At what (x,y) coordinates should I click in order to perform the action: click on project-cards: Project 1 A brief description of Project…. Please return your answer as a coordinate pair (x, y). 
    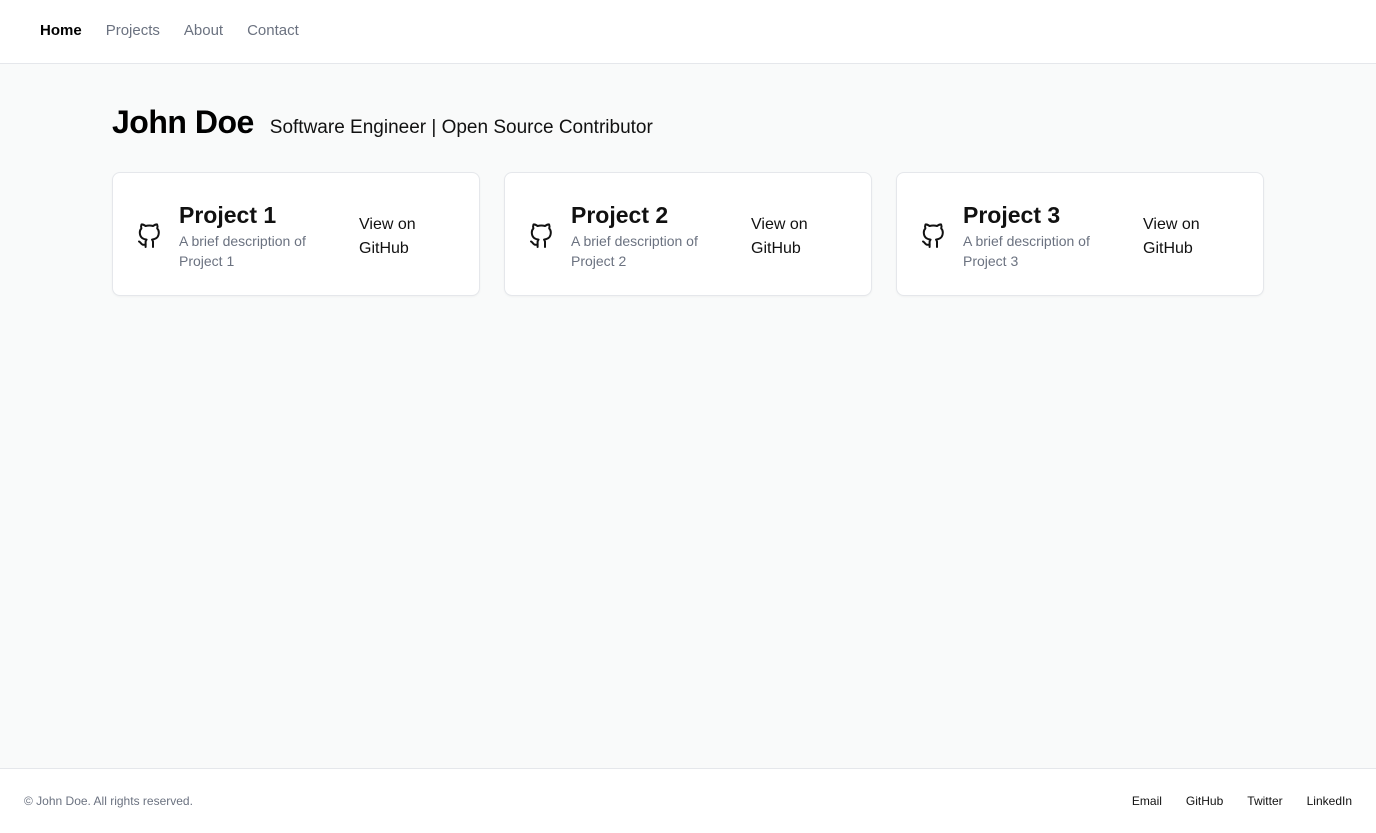
    Looking at the image, I should click on (688, 234).